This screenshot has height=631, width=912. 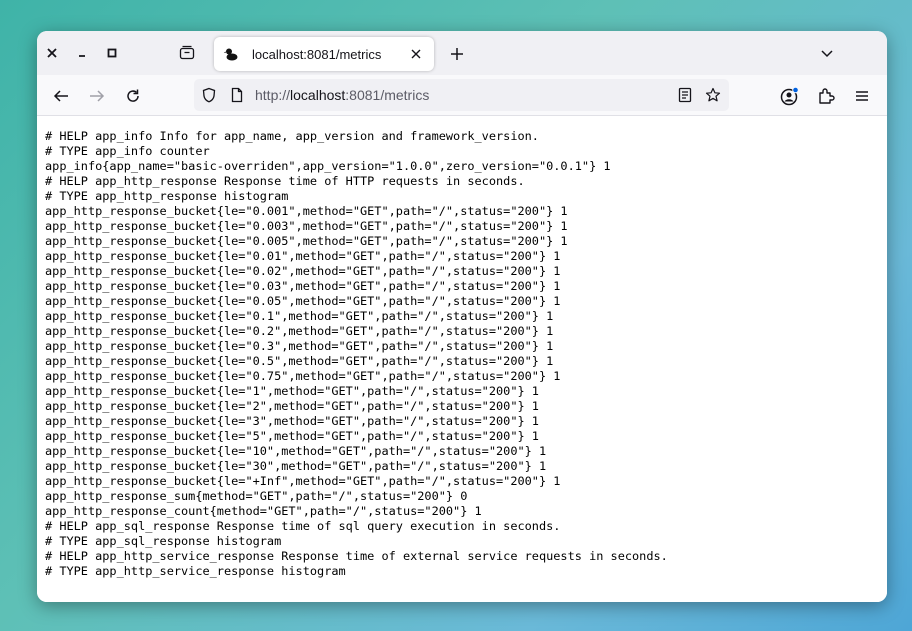 What do you see at coordinates (237, 95) in the screenshot?
I see `page-icon` at bounding box center [237, 95].